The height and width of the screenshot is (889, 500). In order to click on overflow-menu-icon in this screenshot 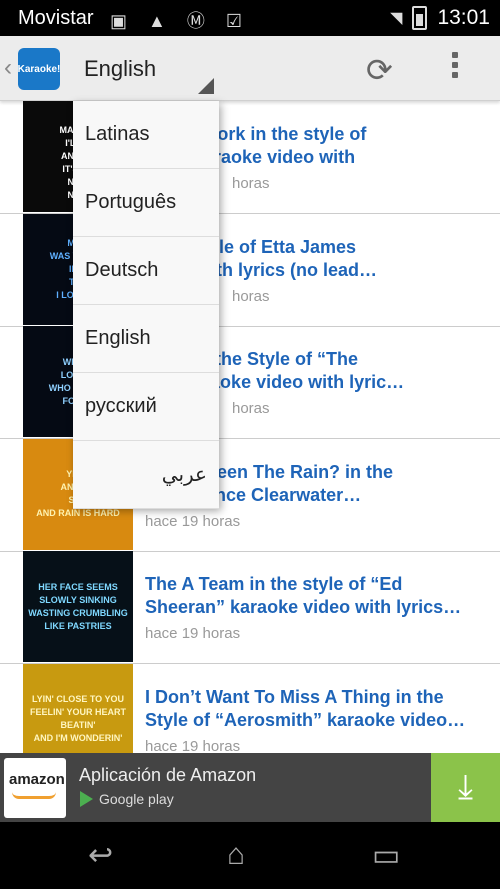, I will do `click(455, 67)`.